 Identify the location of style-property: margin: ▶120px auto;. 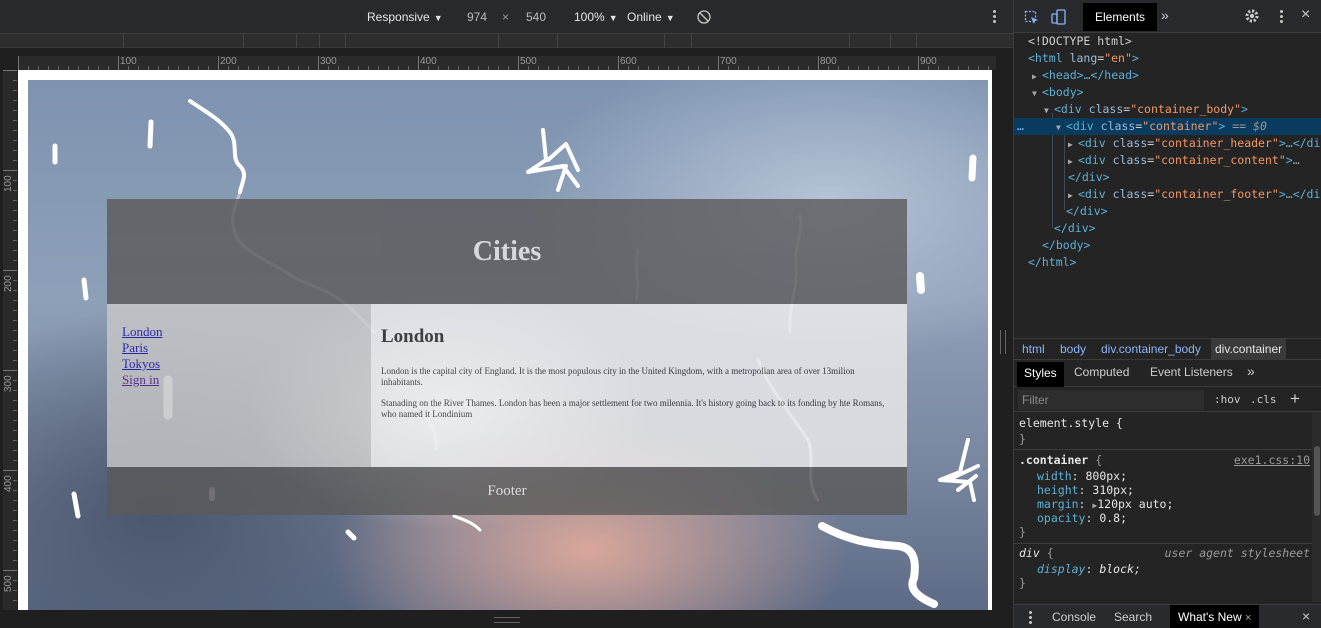
(1105, 504).